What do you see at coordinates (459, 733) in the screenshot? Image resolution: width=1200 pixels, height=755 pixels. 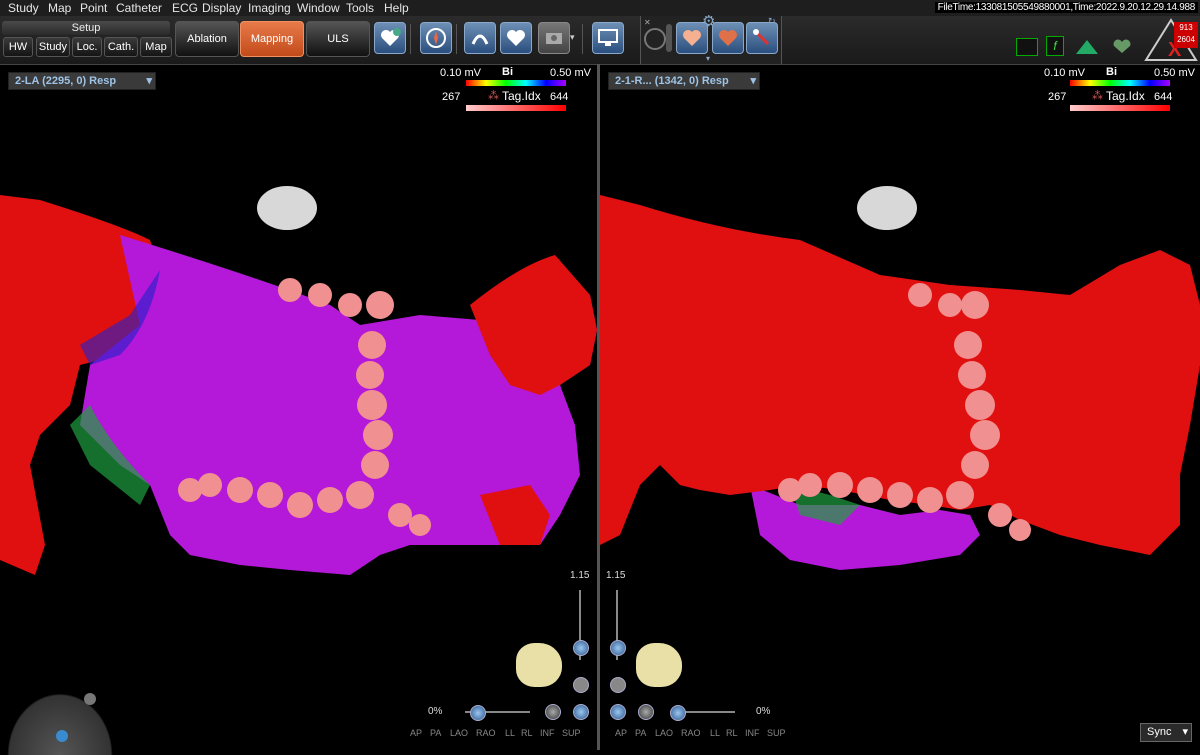 I see `left-orientation-lao: LAO` at bounding box center [459, 733].